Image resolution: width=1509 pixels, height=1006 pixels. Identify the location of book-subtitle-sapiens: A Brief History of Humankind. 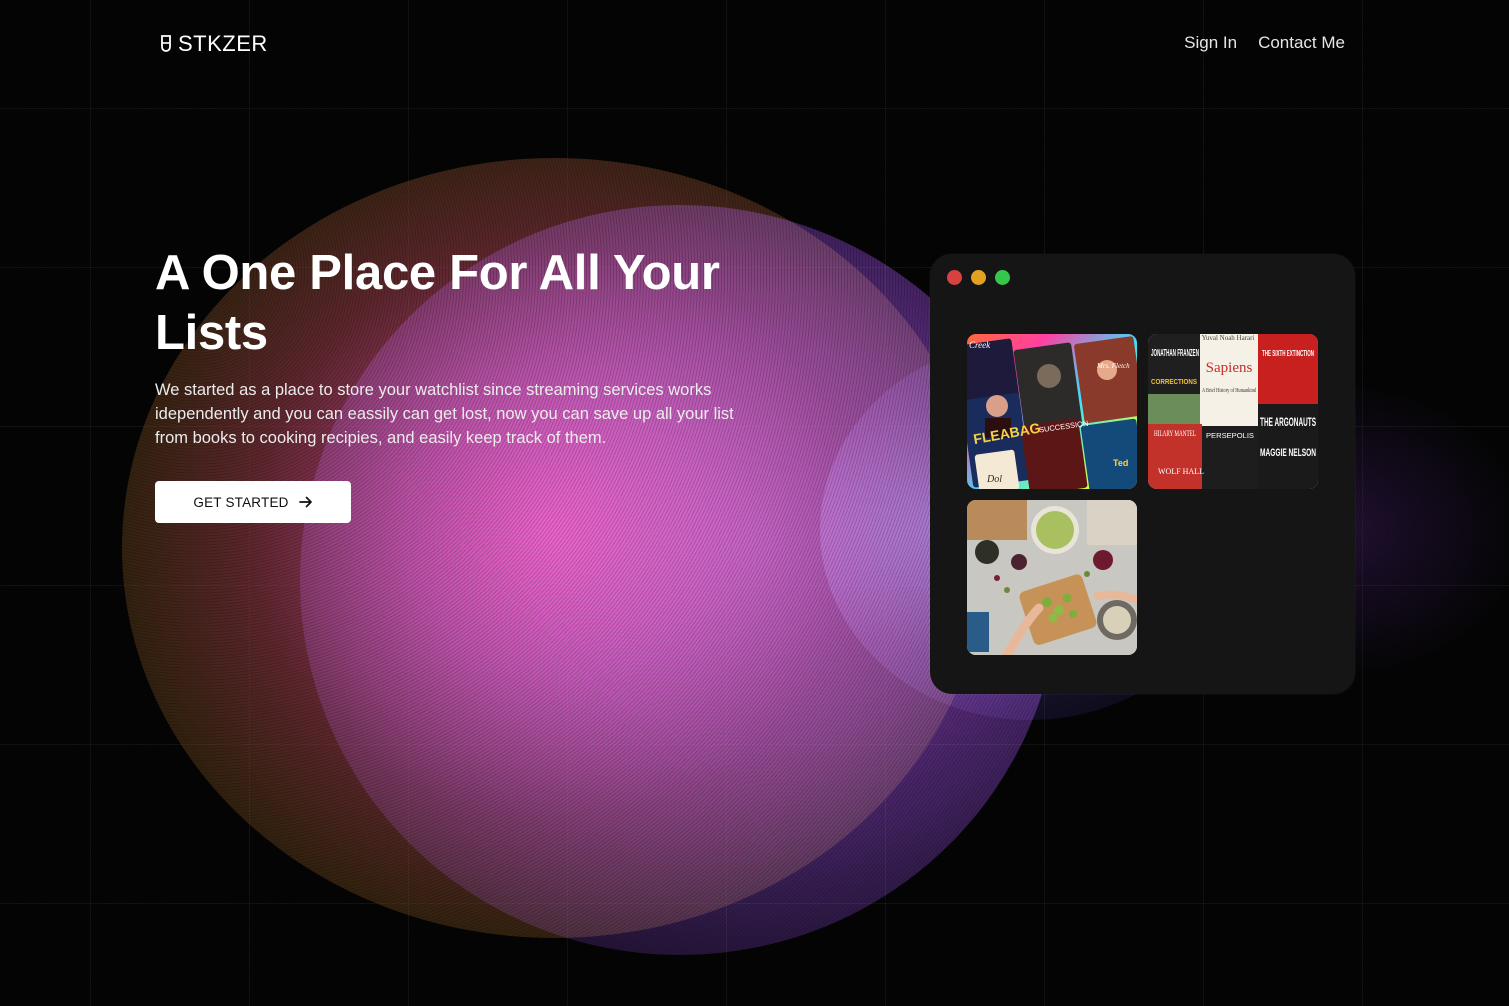
(1229, 390).